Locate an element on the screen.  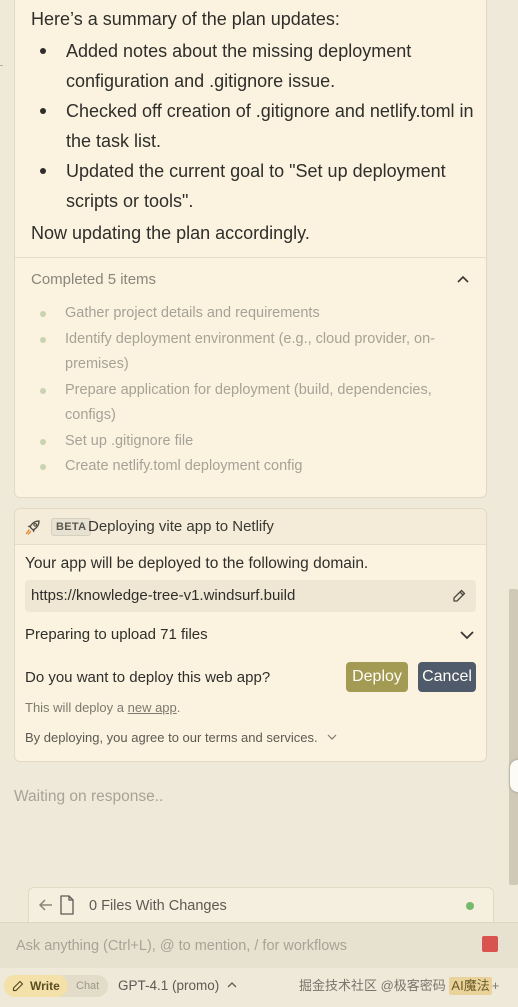
waiting-status: Waiting on response.. is located at coordinates (89, 796).